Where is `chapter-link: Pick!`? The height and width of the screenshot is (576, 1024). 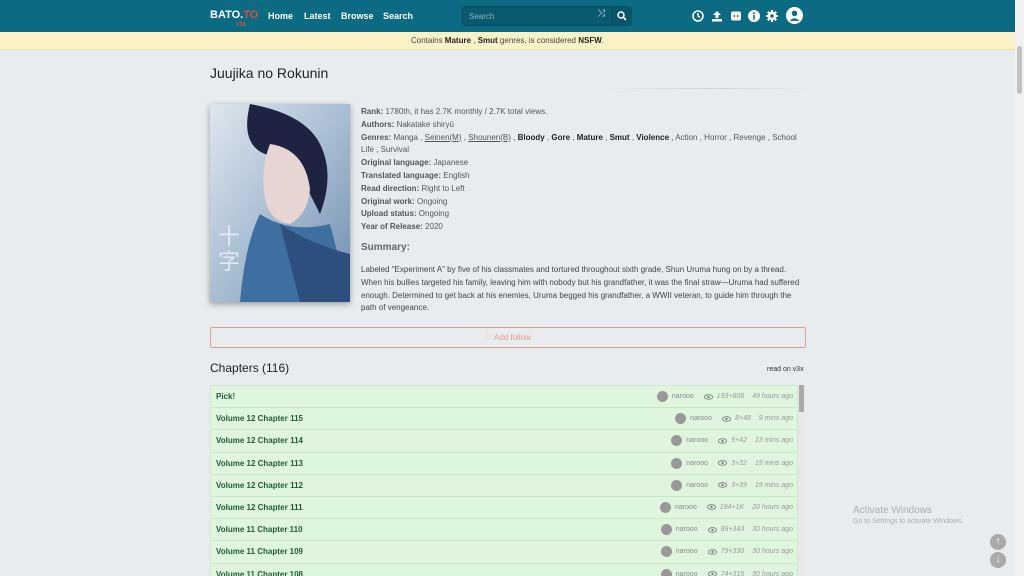 chapter-link: Pick! is located at coordinates (225, 396).